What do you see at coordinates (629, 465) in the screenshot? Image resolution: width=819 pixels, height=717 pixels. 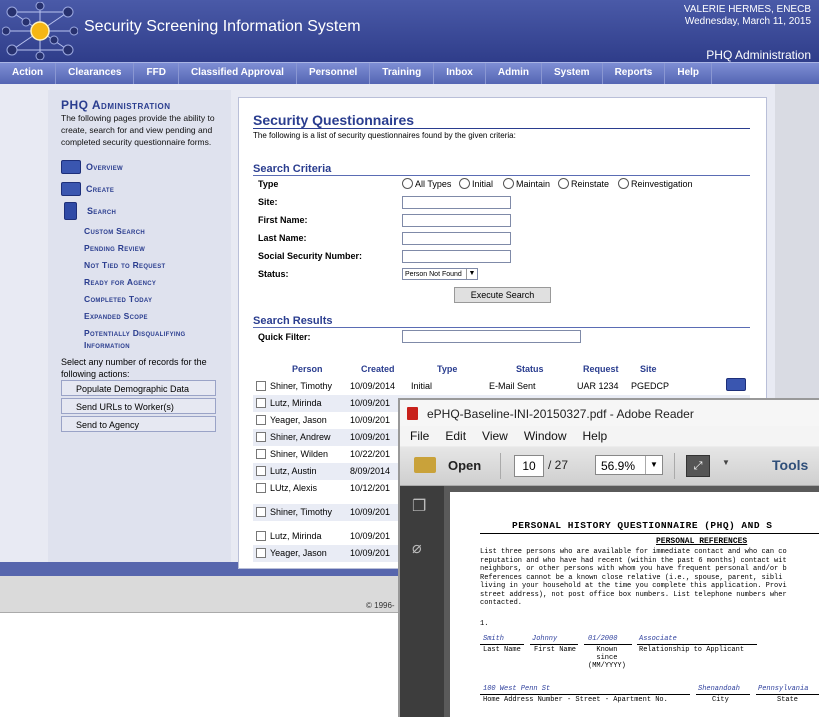 I see `zoom-select: 56.9% ▼` at bounding box center [629, 465].